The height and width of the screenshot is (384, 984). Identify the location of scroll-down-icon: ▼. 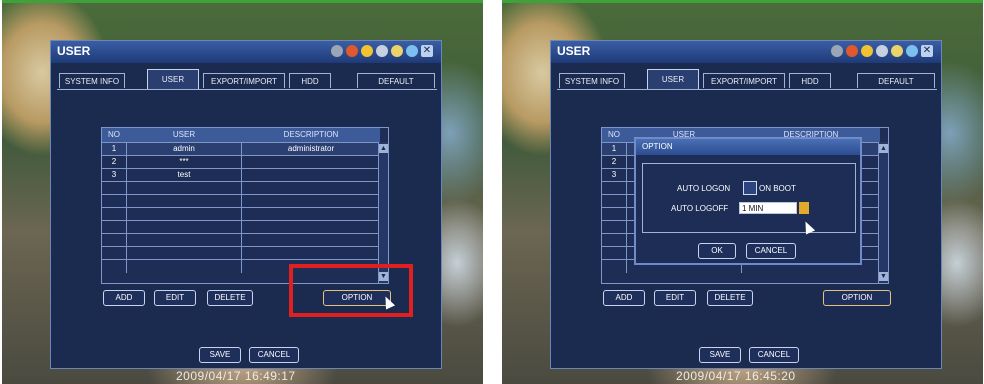
(883, 276).